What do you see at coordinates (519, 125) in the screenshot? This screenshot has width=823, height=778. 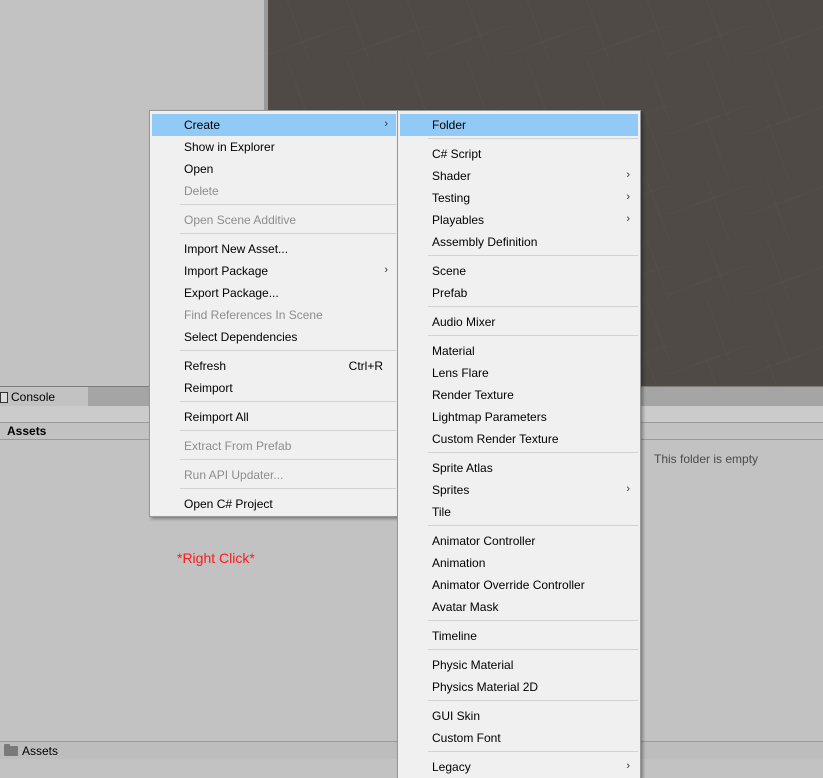 I see `submenu-item-folder: Folder` at bounding box center [519, 125].